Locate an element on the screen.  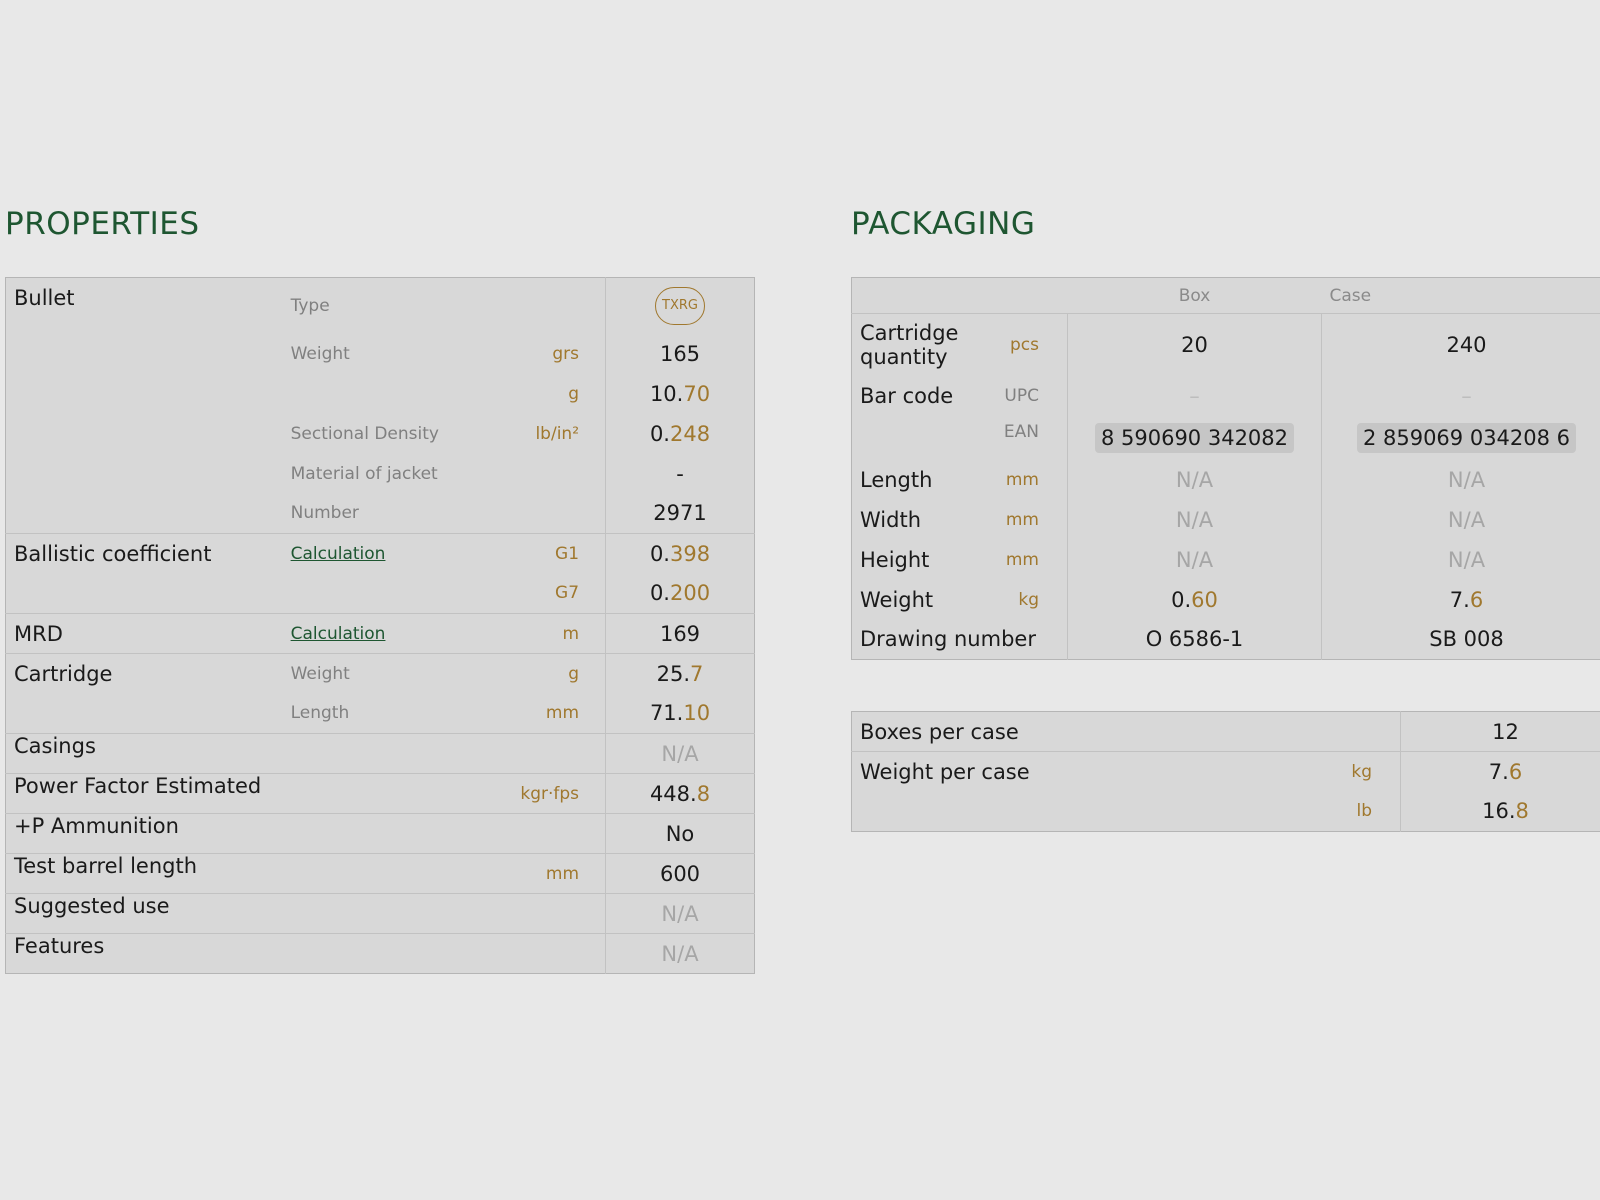
packaging-col-case: Case is located at coordinates (1460, 295).